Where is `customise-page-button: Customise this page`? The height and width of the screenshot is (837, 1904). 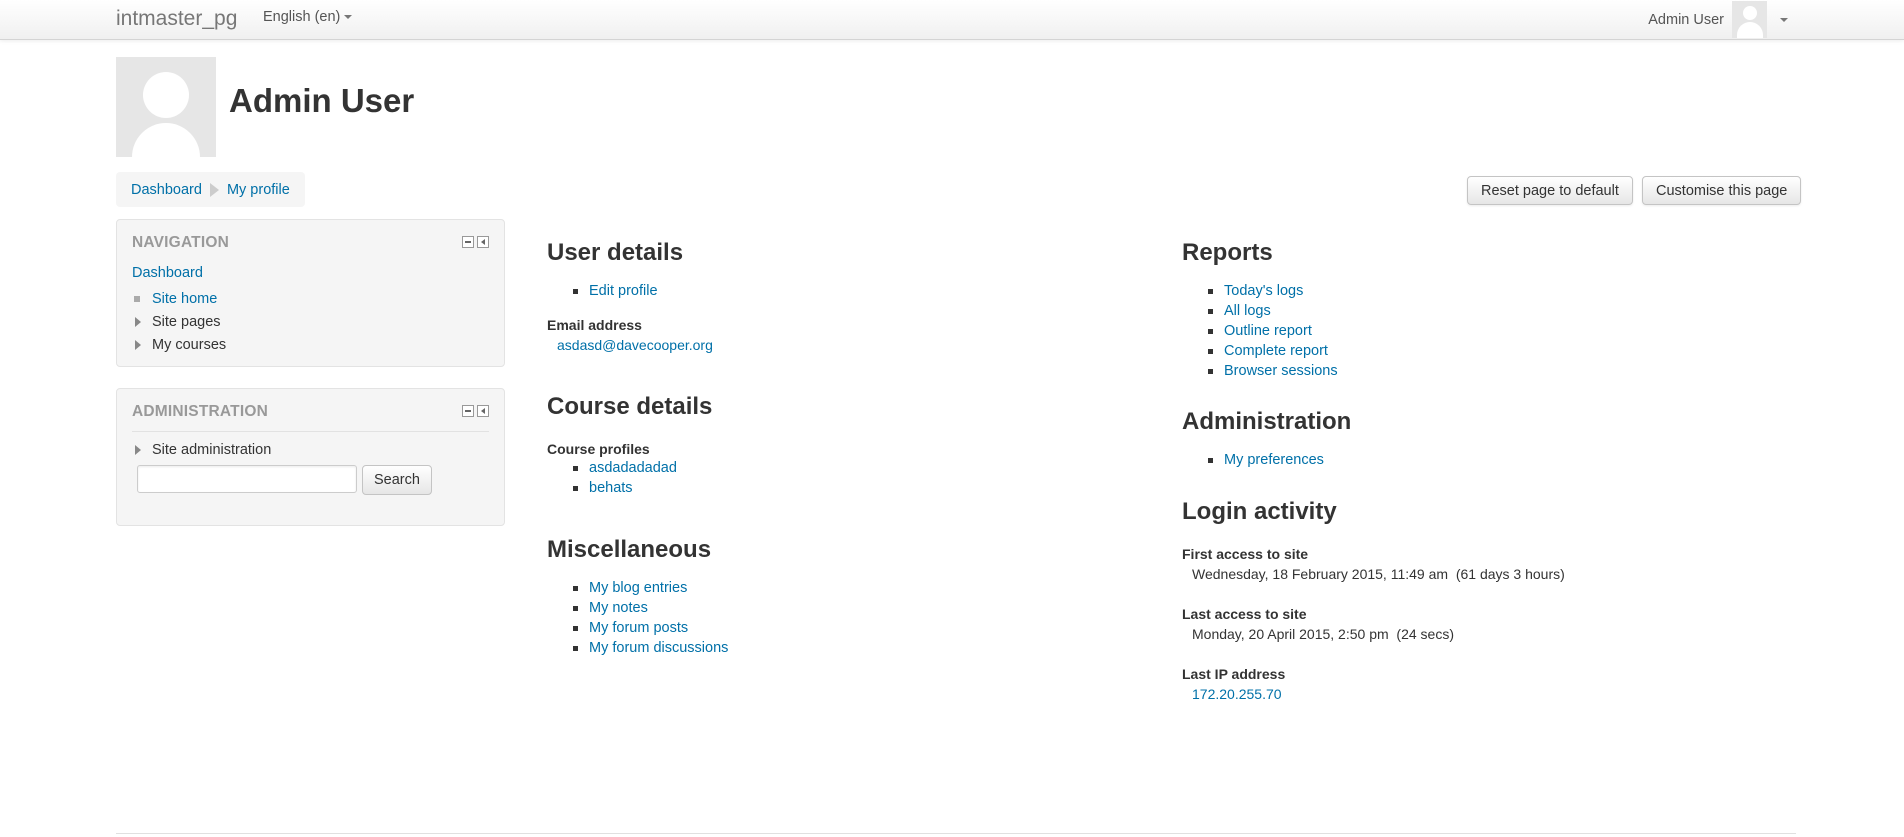
customise-page-button: Customise this page is located at coordinates (1722, 190).